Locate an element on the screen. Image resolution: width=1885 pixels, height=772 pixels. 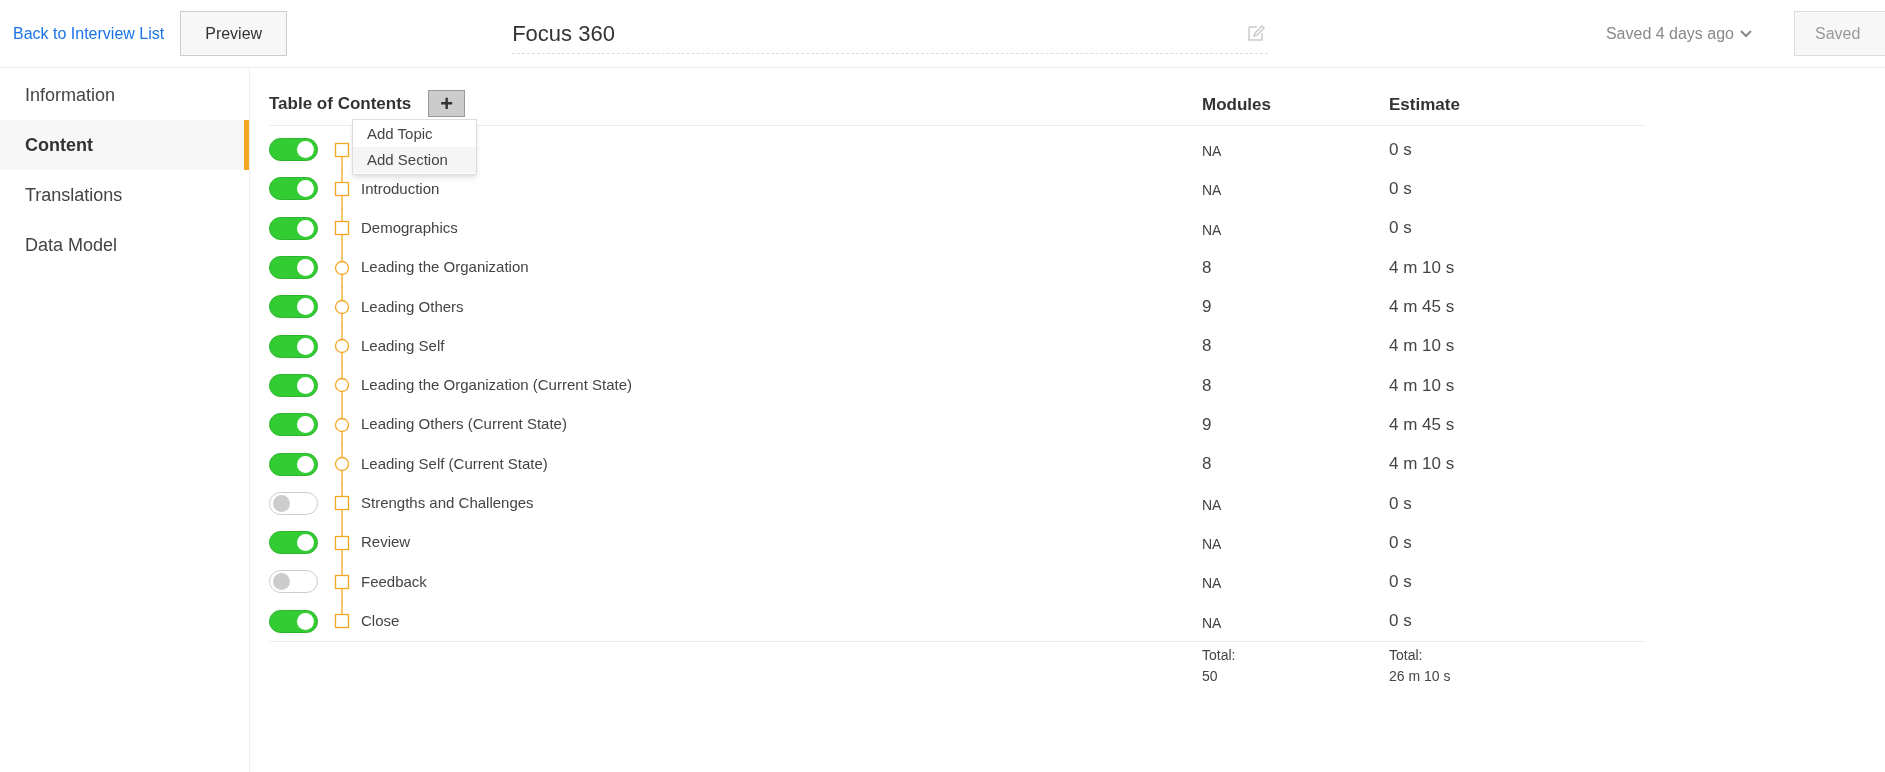
item-title: Demographics is located at coordinates (409, 228).